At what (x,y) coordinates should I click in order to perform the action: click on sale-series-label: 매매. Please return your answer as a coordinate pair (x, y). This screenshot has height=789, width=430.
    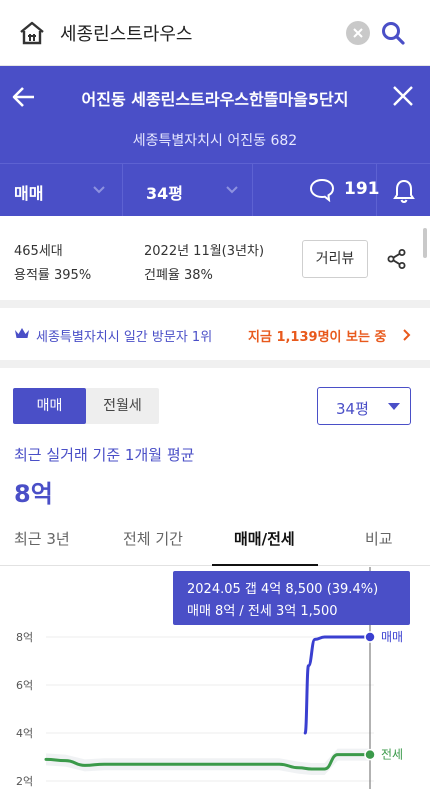
    Looking at the image, I should click on (392, 637).